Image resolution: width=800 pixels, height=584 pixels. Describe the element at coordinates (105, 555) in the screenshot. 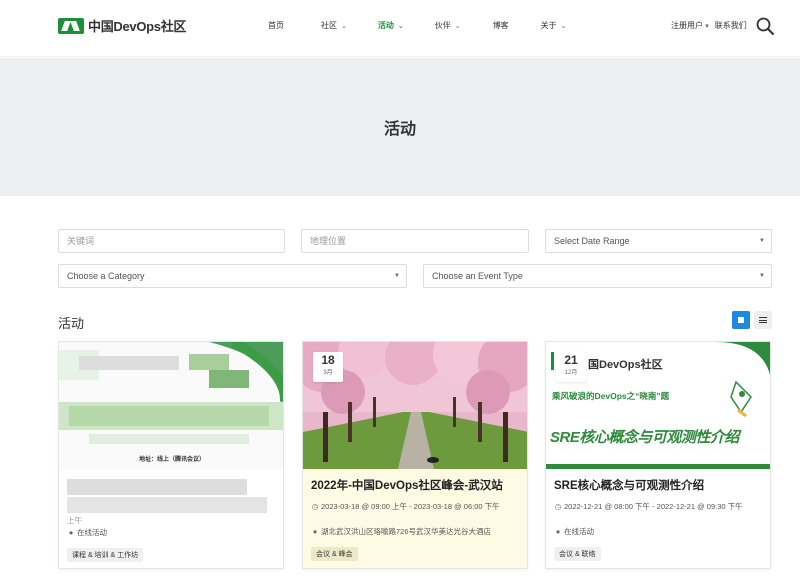

I see `event-tags: 课程 & 培训 & 工作坊` at that location.